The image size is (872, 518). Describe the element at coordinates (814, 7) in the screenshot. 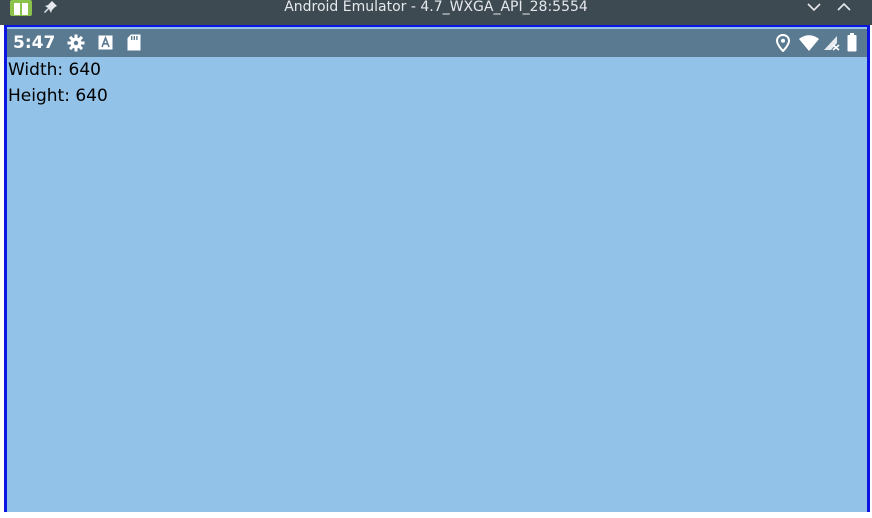

I see `minimize-chevron-down-icon` at that location.